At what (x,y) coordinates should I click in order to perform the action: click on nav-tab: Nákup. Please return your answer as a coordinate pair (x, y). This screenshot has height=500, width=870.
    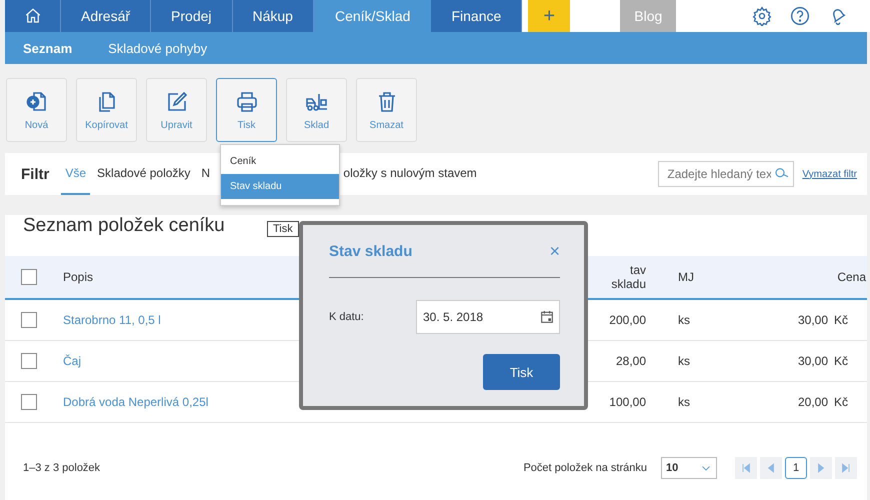
    Looking at the image, I should click on (273, 16).